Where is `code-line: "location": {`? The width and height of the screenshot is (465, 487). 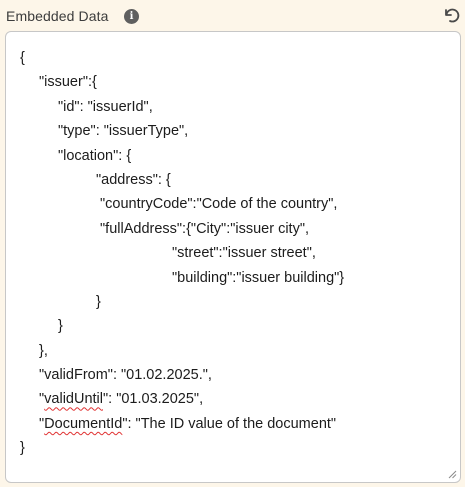 code-line: "location": { is located at coordinates (95, 155).